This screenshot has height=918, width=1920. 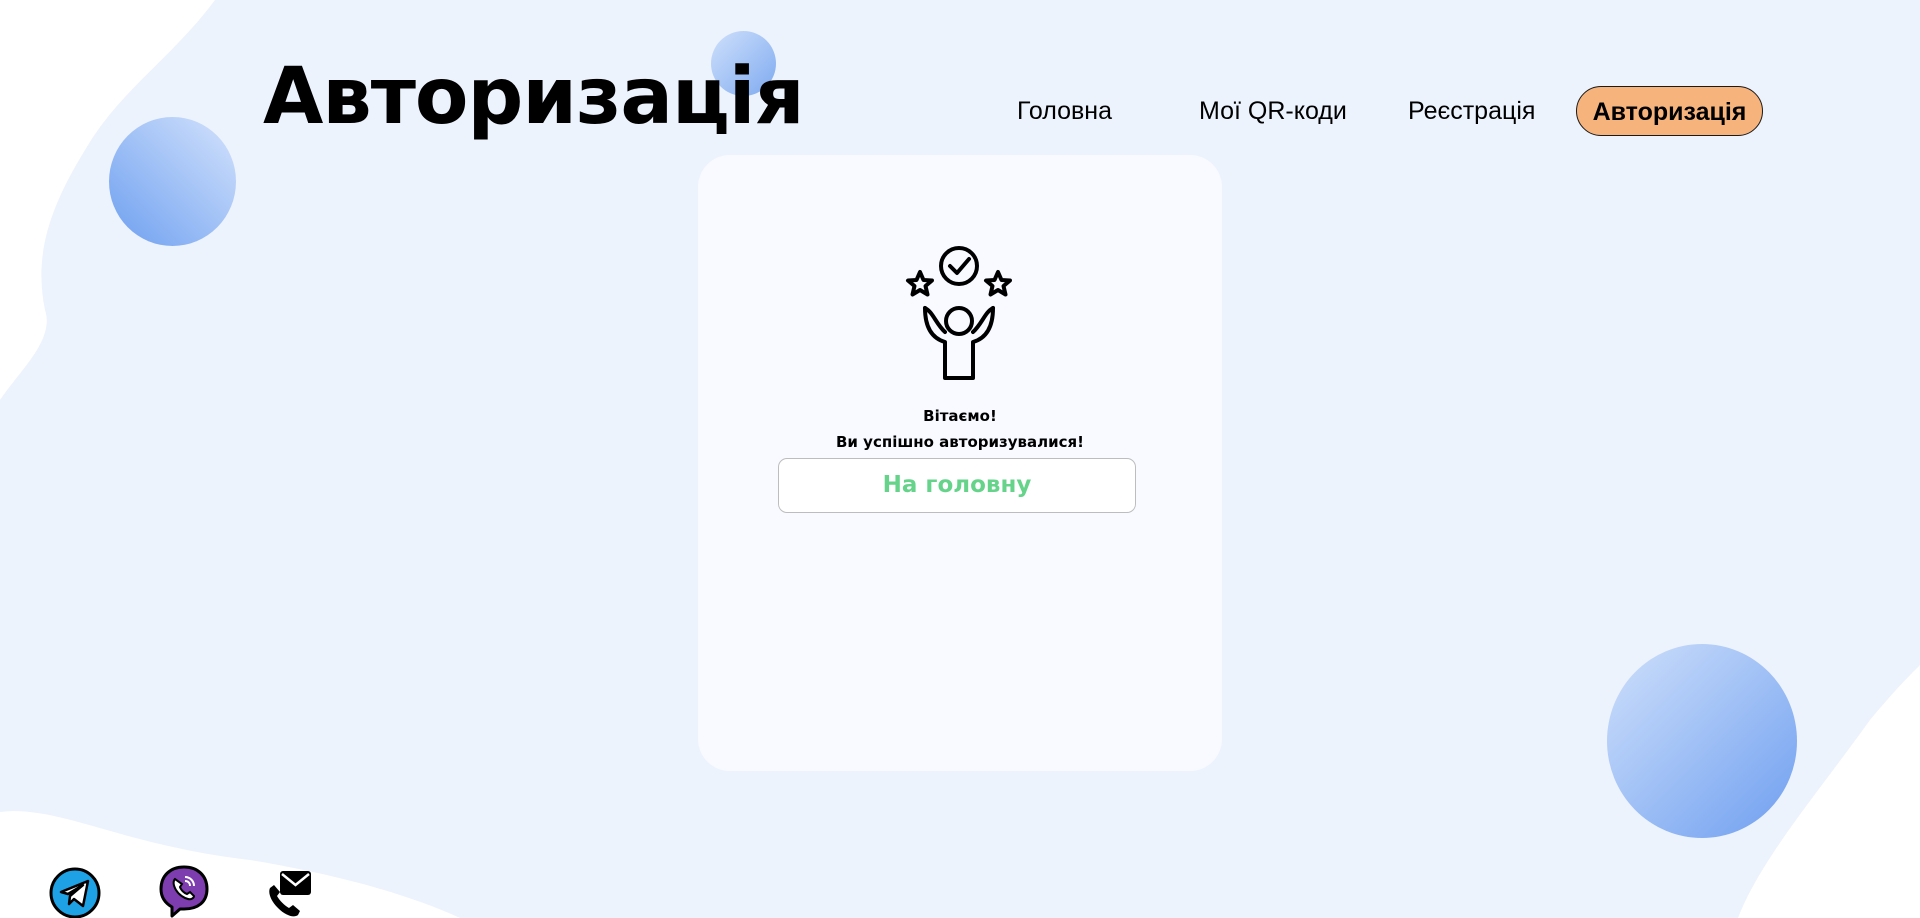 I want to click on nav-item-my-qr-codes: Мої QR-коди, so click(x=1273, y=111).